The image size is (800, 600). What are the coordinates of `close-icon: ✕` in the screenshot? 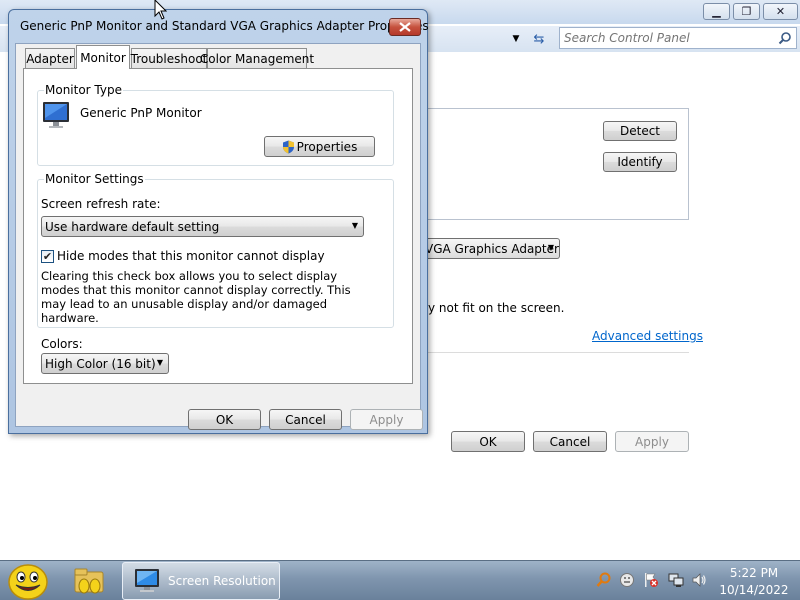 It's located at (780, 11).